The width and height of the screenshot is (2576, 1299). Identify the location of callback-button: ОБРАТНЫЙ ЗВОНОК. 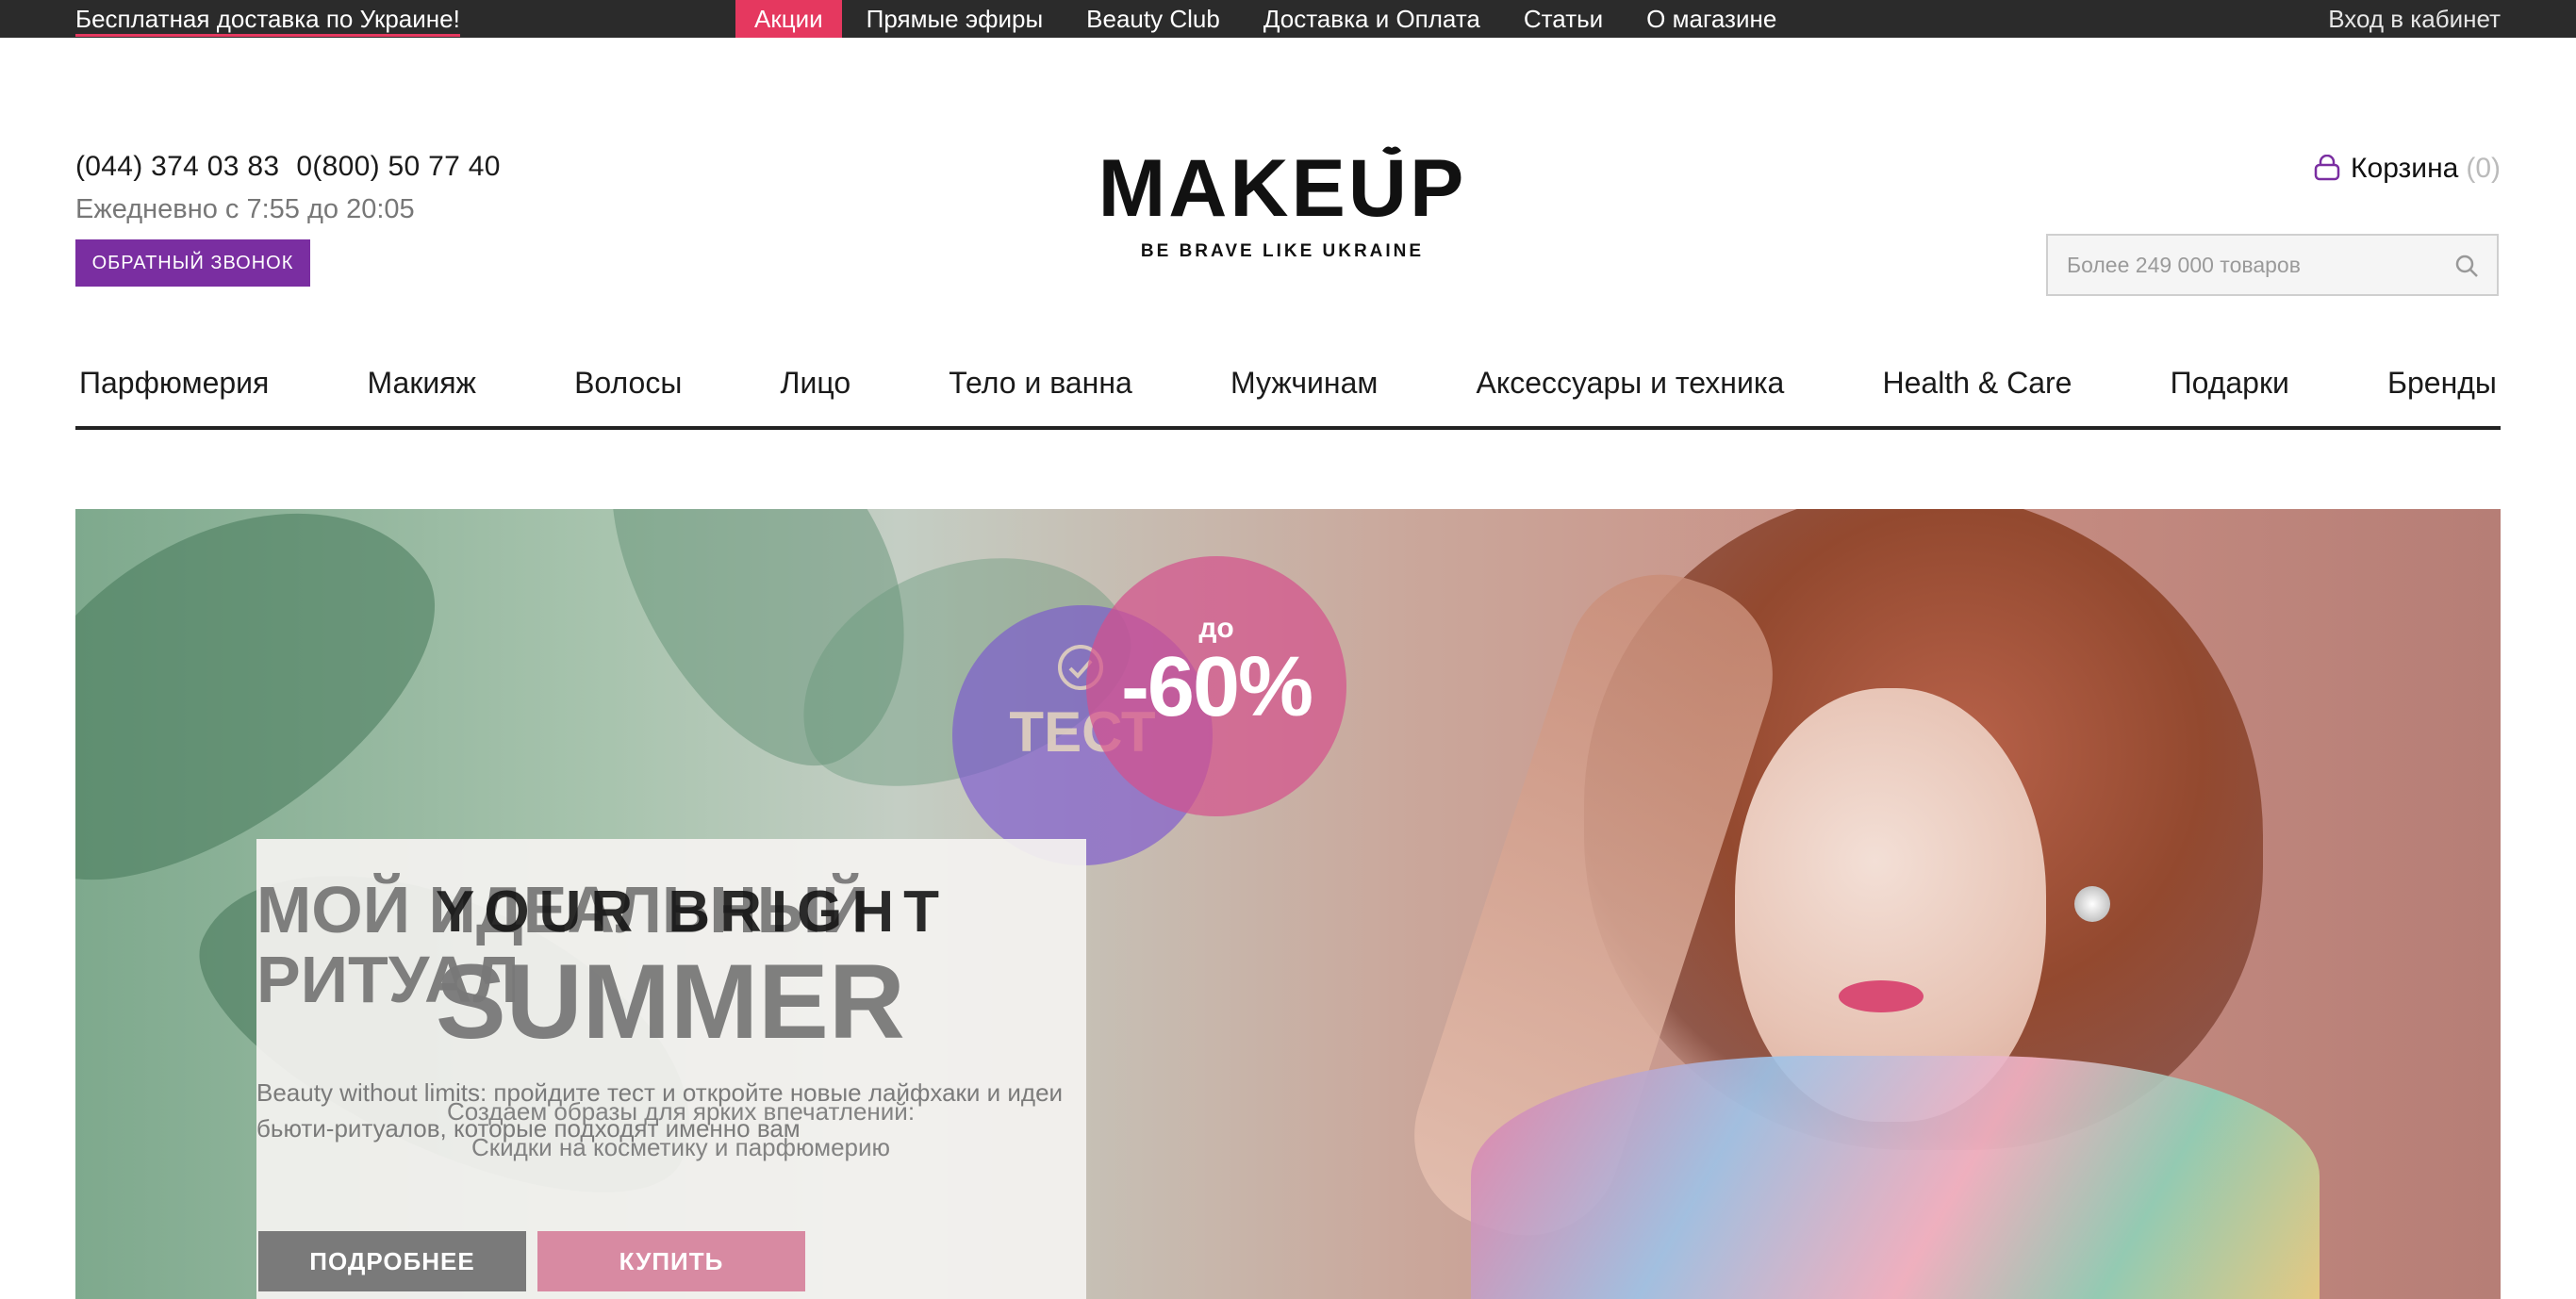
(192, 263).